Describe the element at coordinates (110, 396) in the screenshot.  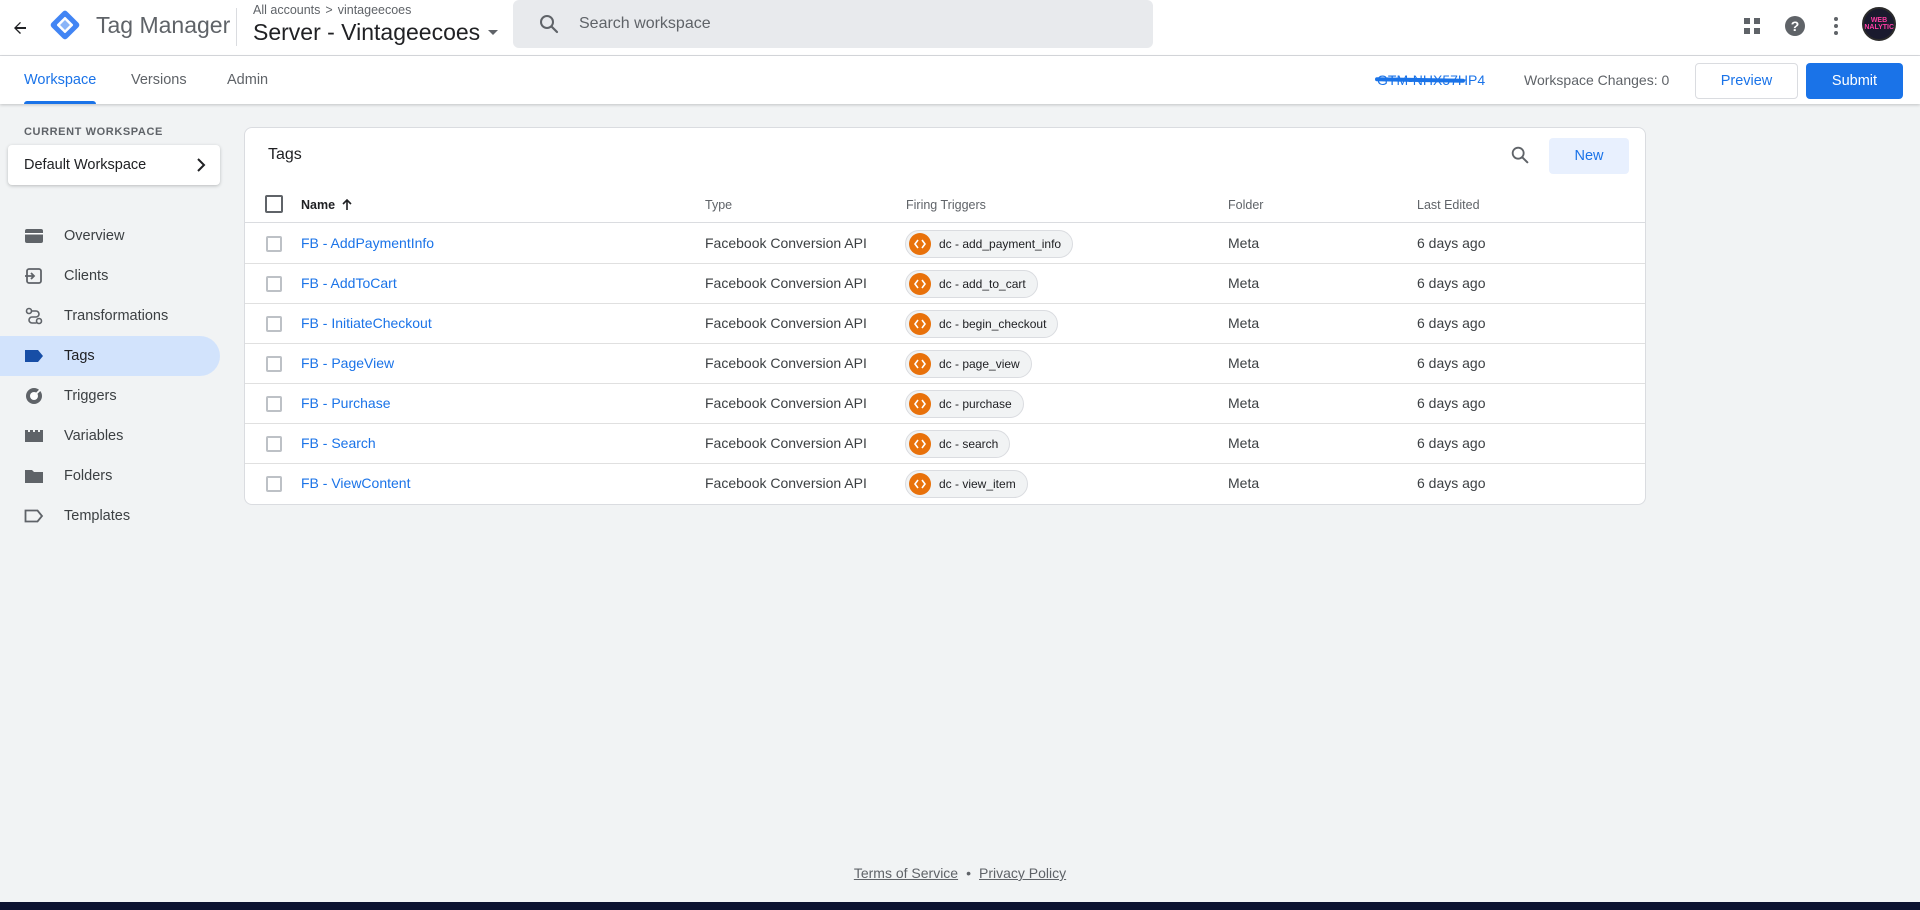
I see `sidebar-item-triggers: Triggers` at that location.